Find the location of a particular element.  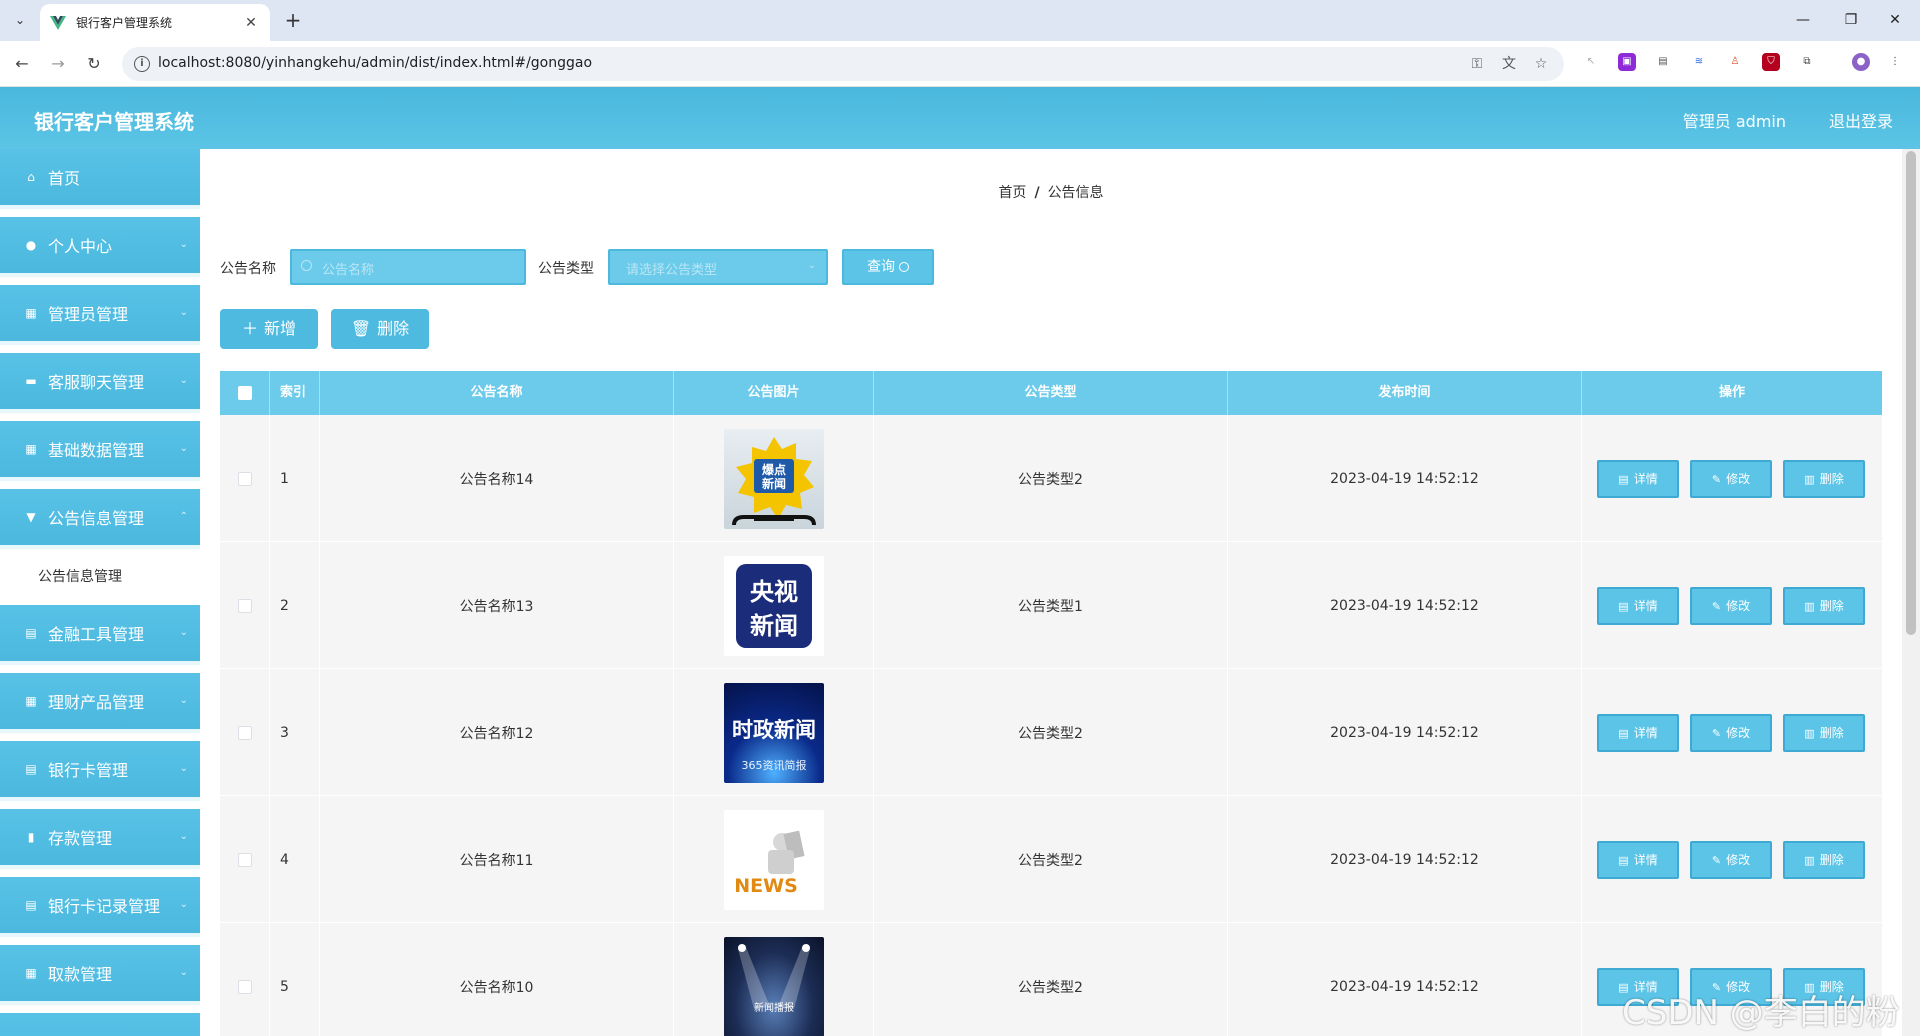

sidebar-item-admin: ▦ 管理员管理 ⌄ is located at coordinates (100, 315).